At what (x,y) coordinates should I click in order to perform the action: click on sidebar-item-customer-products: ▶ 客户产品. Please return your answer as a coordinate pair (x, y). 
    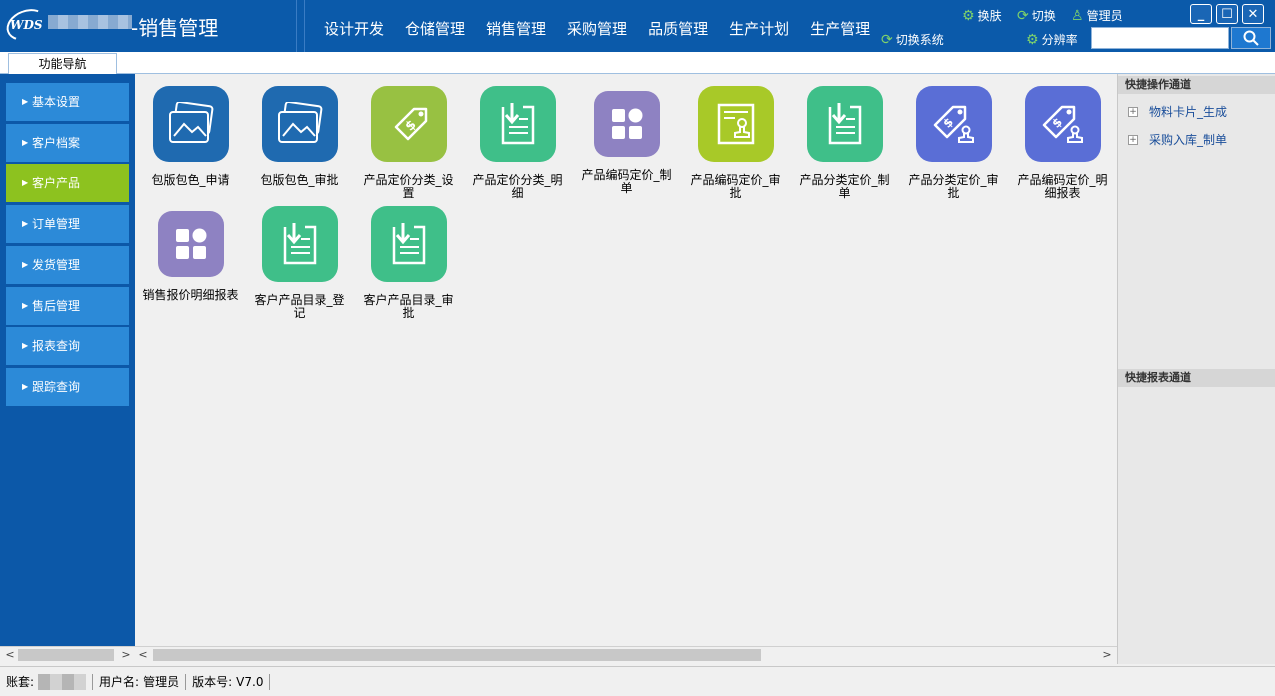
    Looking at the image, I should click on (67, 183).